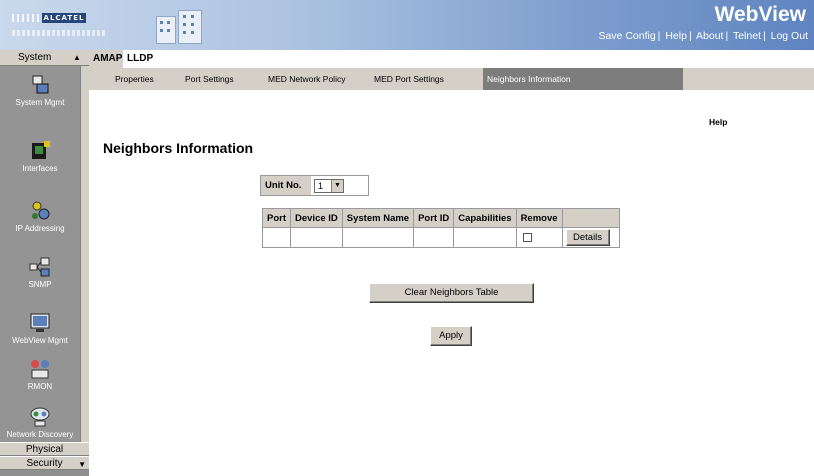 The height and width of the screenshot is (476, 814). What do you see at coordinates (40, 85) in the screenshot?
I see `system-mgmt-icon` at bounding box center [40, 85].